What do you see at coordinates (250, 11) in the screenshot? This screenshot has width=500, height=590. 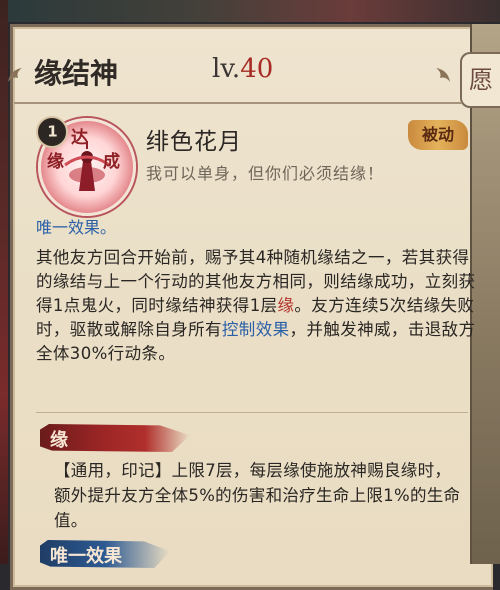 I see `background-top` at bounding box center [250, 11].